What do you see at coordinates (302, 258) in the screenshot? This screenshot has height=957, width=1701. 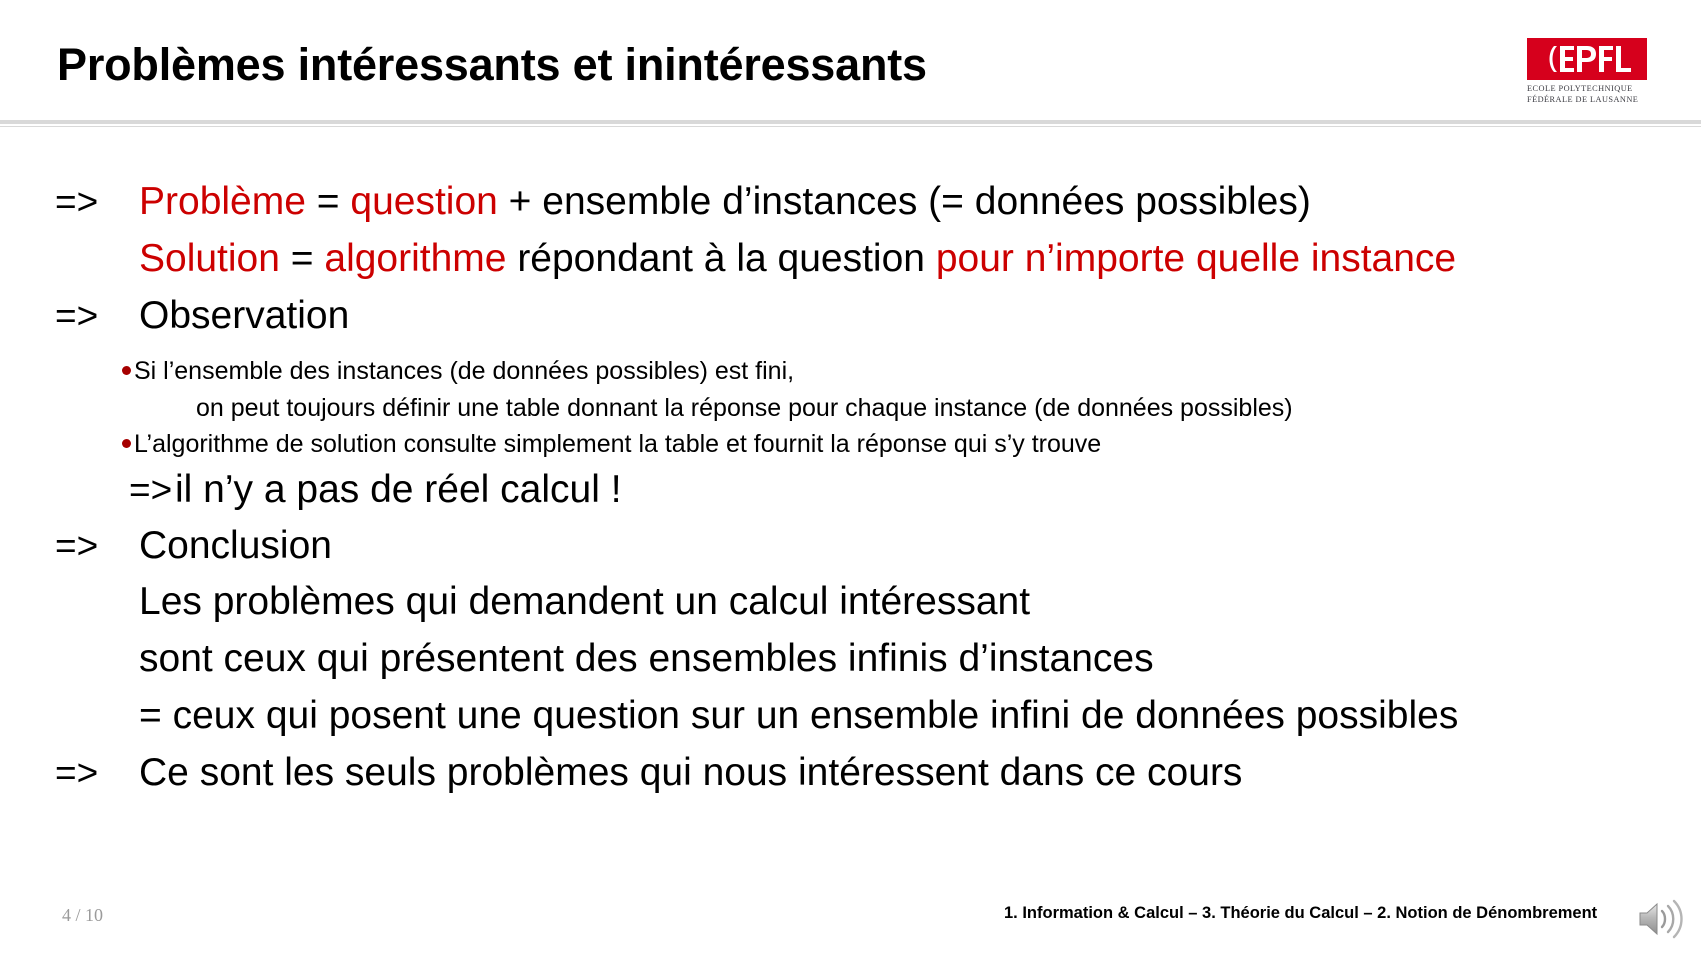 I see `solution-equals: =` at bounding box center [302, 258].